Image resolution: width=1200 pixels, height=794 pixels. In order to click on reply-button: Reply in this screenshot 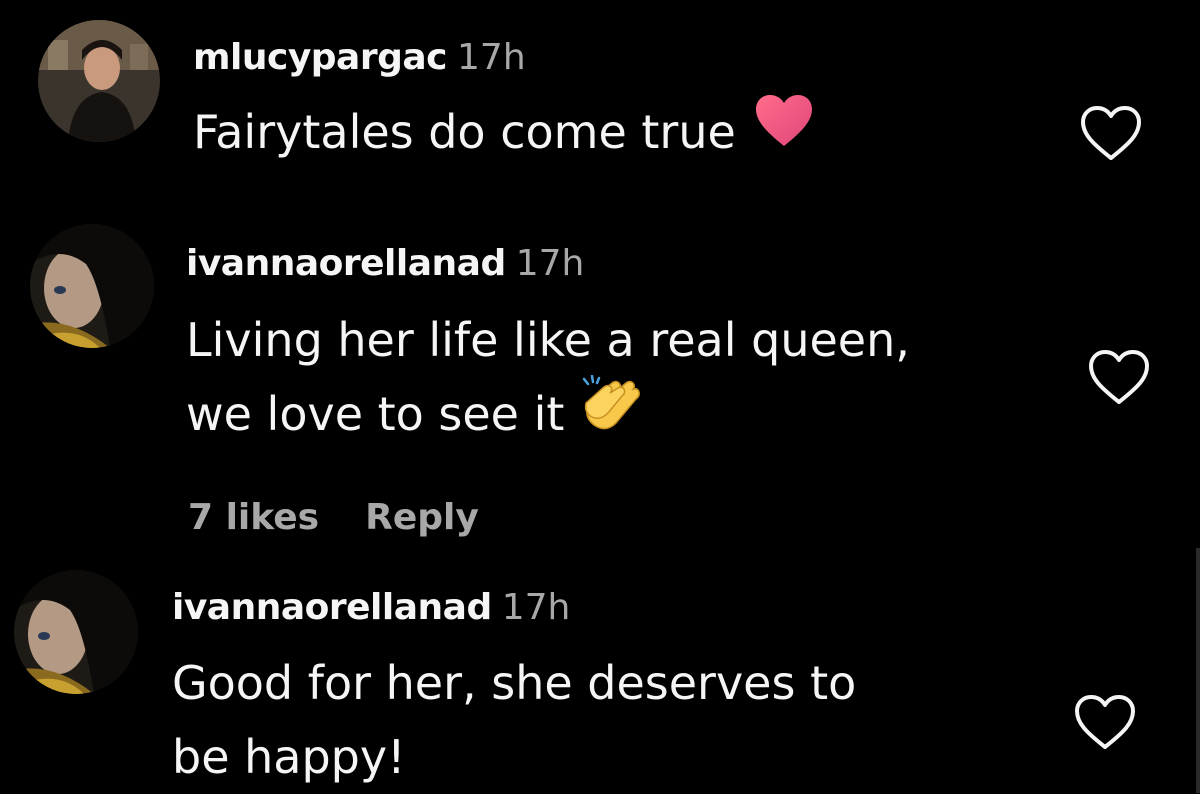, I will do `click(422, 517)`.